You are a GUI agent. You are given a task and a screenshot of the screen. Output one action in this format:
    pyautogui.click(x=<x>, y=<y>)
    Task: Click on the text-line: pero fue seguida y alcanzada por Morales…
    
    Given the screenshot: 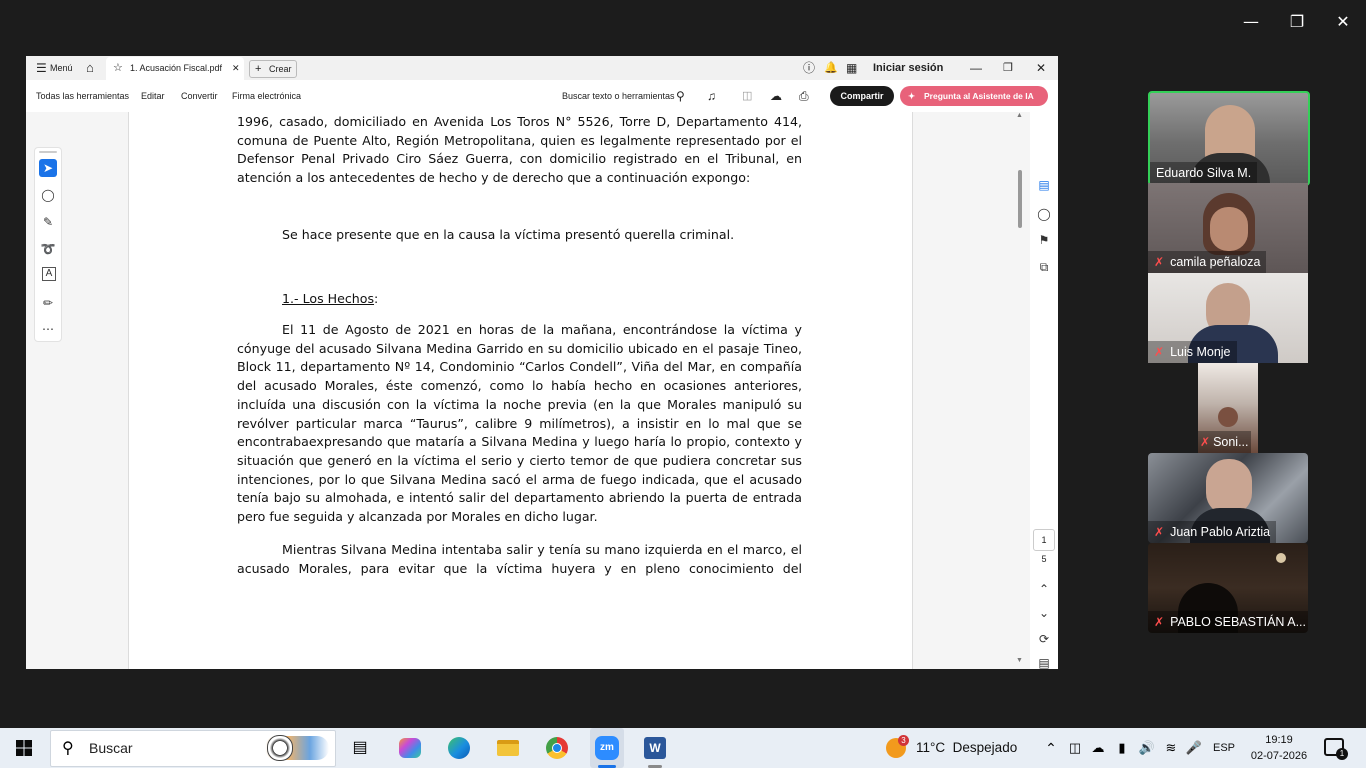 What is the action you would take?
    pyautogui.click(x=417, y=517)
    